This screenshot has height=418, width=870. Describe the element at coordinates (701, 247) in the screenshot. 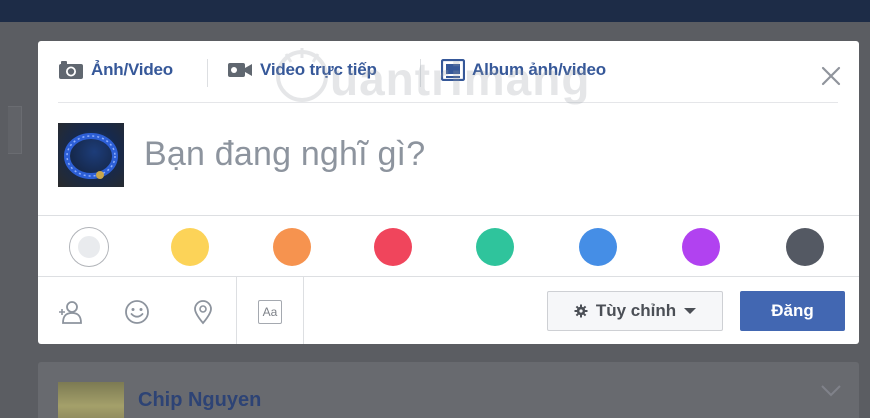

I see `color-swatch-purple` at that location.